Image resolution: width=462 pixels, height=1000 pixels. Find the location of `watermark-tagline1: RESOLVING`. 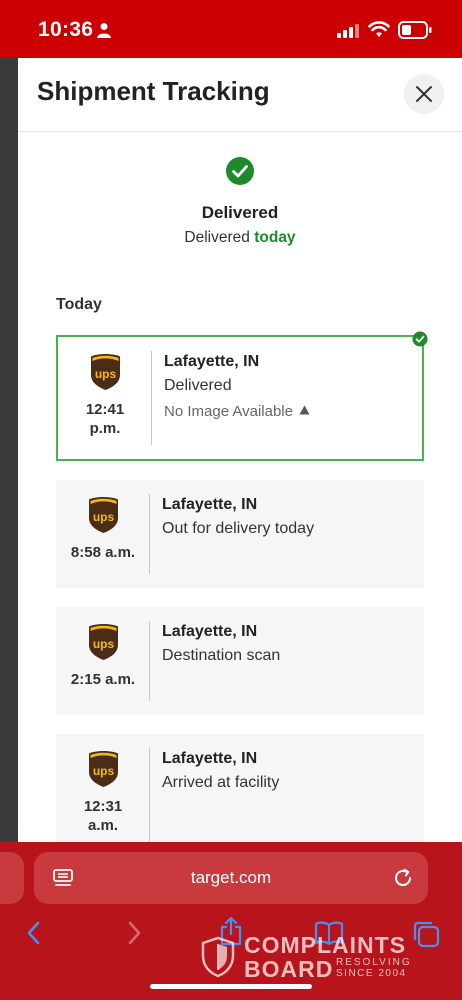

watermark-tagline1: RESOLVING is located at coordinates (374, 962).